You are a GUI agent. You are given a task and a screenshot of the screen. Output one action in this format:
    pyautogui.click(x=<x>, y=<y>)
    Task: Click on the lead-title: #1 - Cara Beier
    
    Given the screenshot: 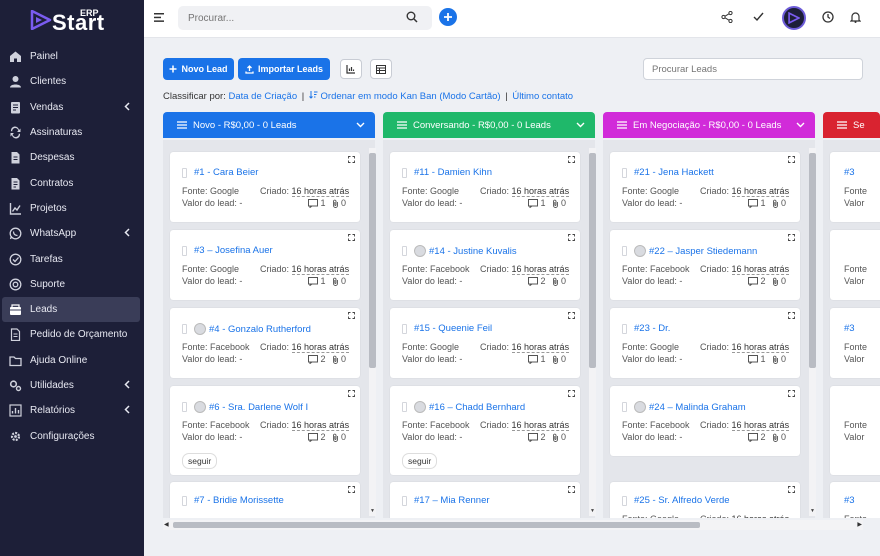 What is the action you would take?
    pyautogui.click(x=220, y=172)
    